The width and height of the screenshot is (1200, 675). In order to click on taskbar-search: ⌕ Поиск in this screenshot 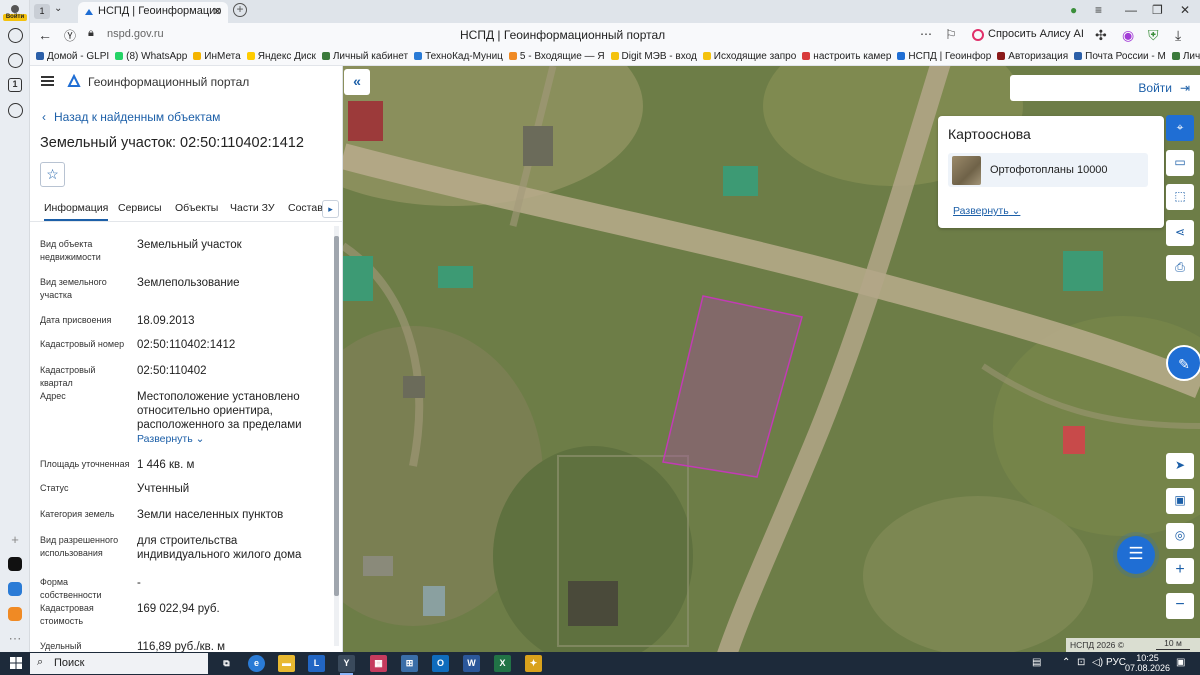, I will do `click(119, 663)`.